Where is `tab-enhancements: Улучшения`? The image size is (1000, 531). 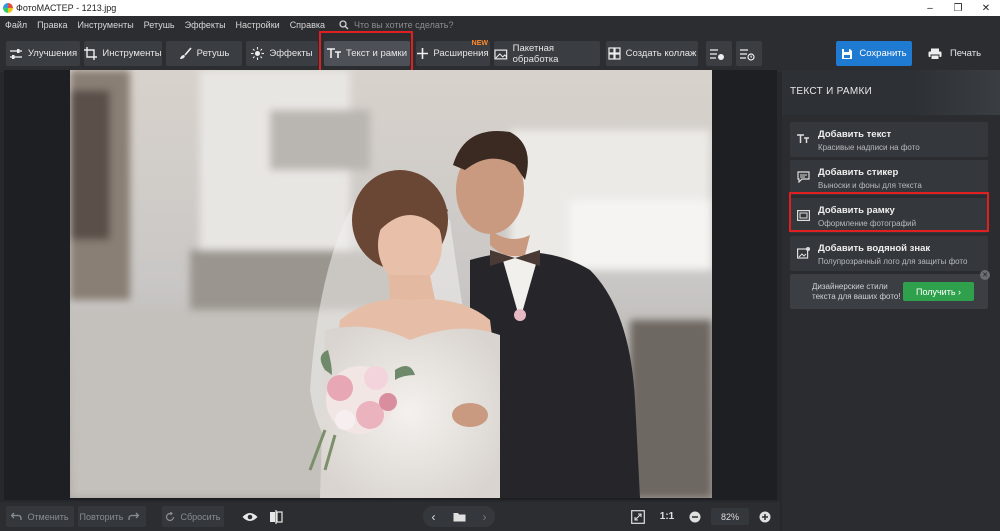 tab-enhancements: Улучшения is located at coordinates (43, 53).